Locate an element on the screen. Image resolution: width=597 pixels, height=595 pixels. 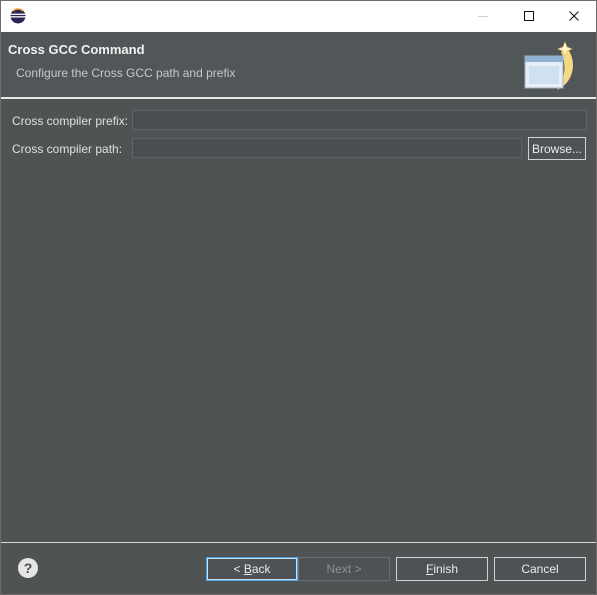
prefix-input is located at coordinates (359, 120).